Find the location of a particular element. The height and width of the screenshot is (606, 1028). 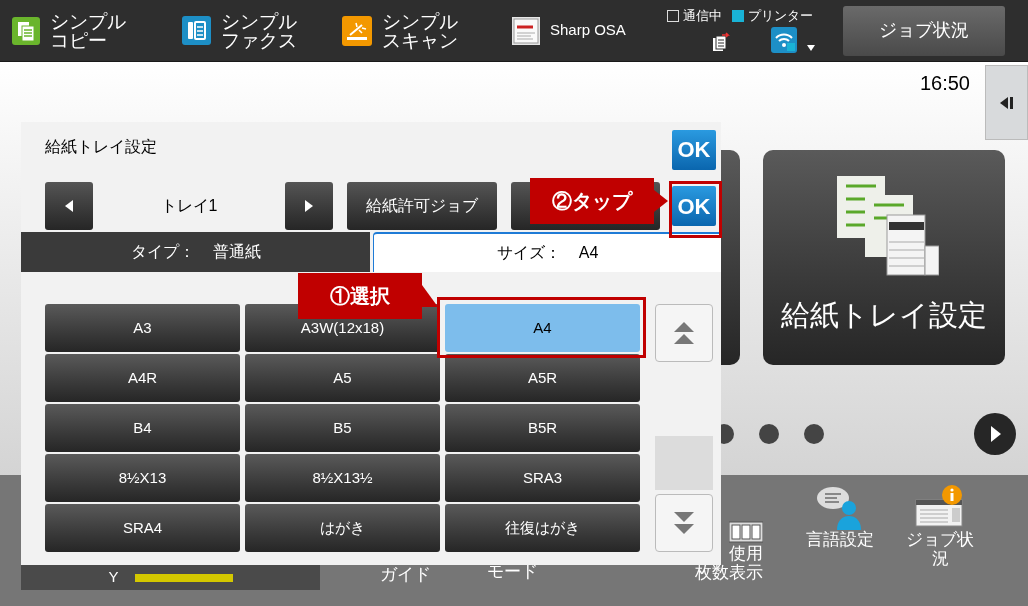

shortcut-label: ジョブ状 況 is located at coordinates (940, 549).